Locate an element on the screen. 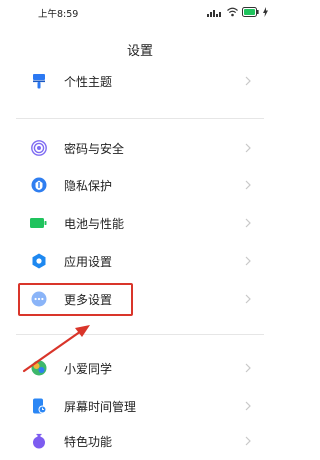 This screenshot has height=460, width=320. settings-item-label: 个性主题 is located at coordinates (88, 82).